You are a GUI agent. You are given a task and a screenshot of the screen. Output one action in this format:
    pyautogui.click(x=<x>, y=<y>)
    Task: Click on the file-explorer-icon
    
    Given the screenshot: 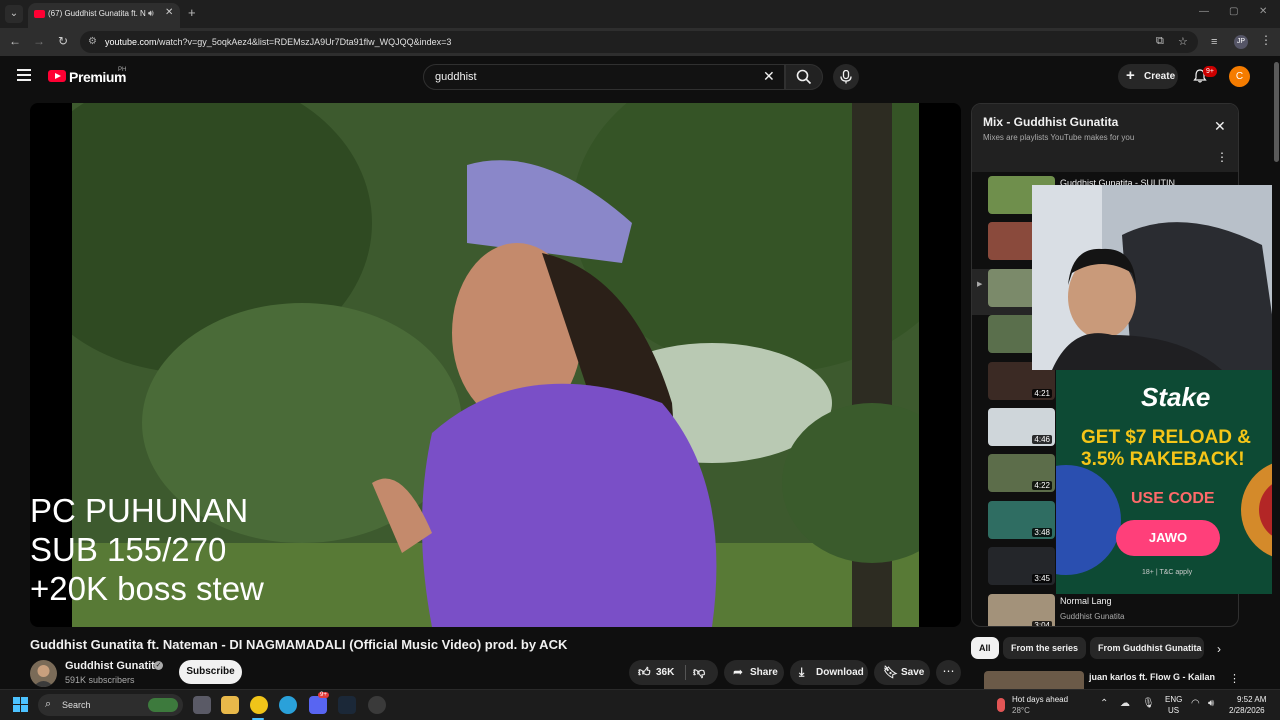 What is the action you would take?
    pyautogui.click(x=230, y=705)
    